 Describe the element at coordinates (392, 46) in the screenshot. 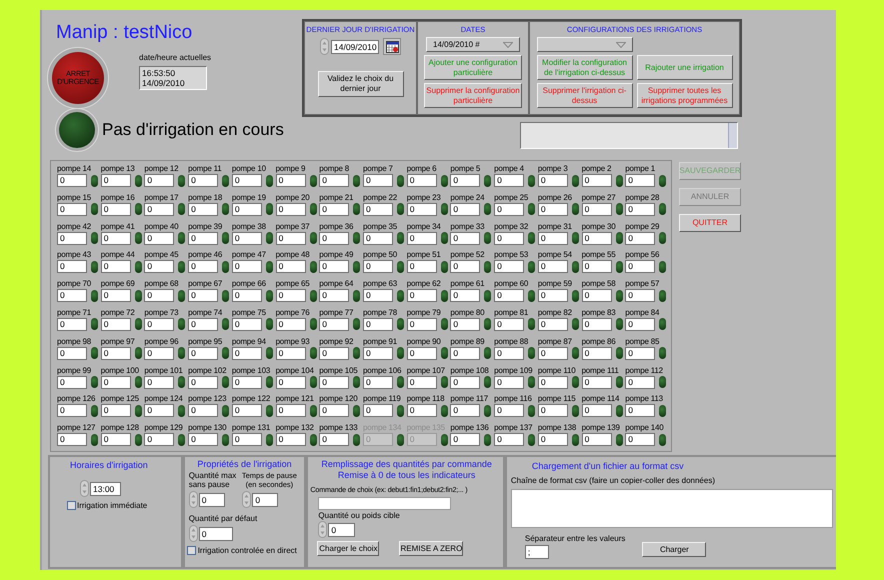

I see `calendar-button` at that location.